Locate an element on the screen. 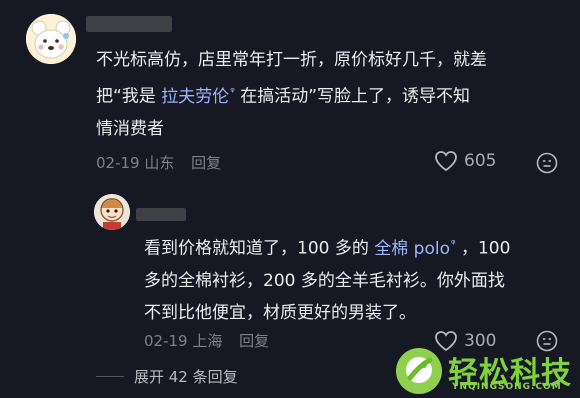  search-keyword-label: 拉夫劳伦 is located at coordinates (195, 96).